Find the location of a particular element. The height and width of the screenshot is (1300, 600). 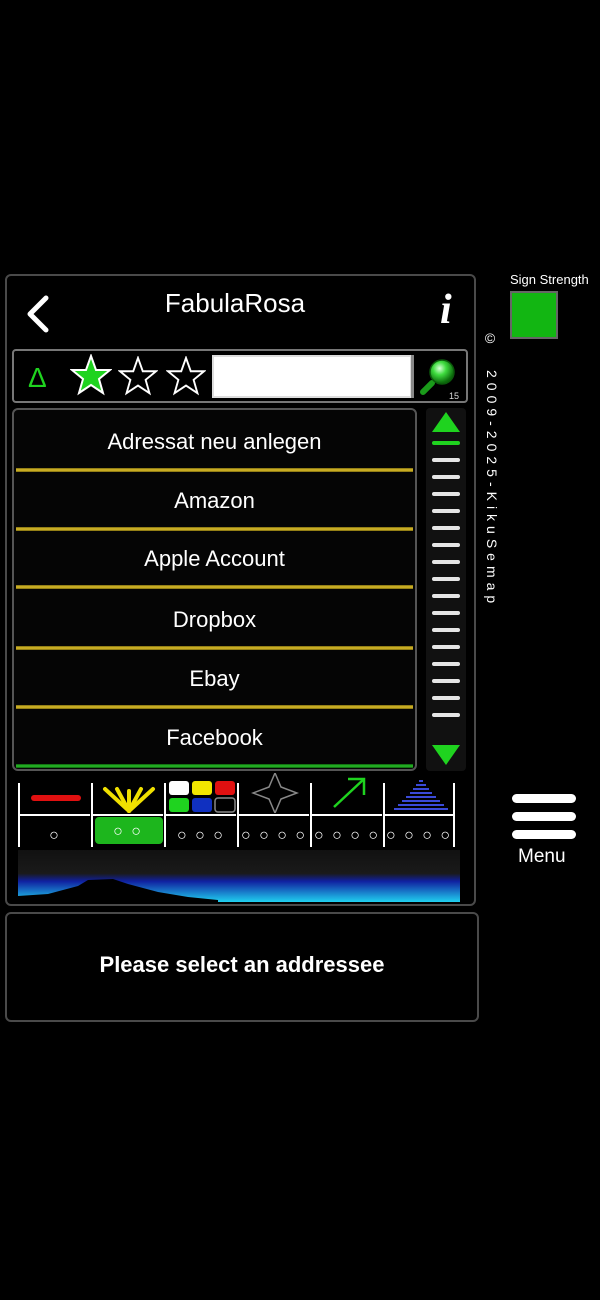

pyramid-icon is located at coordinates (421, 795).